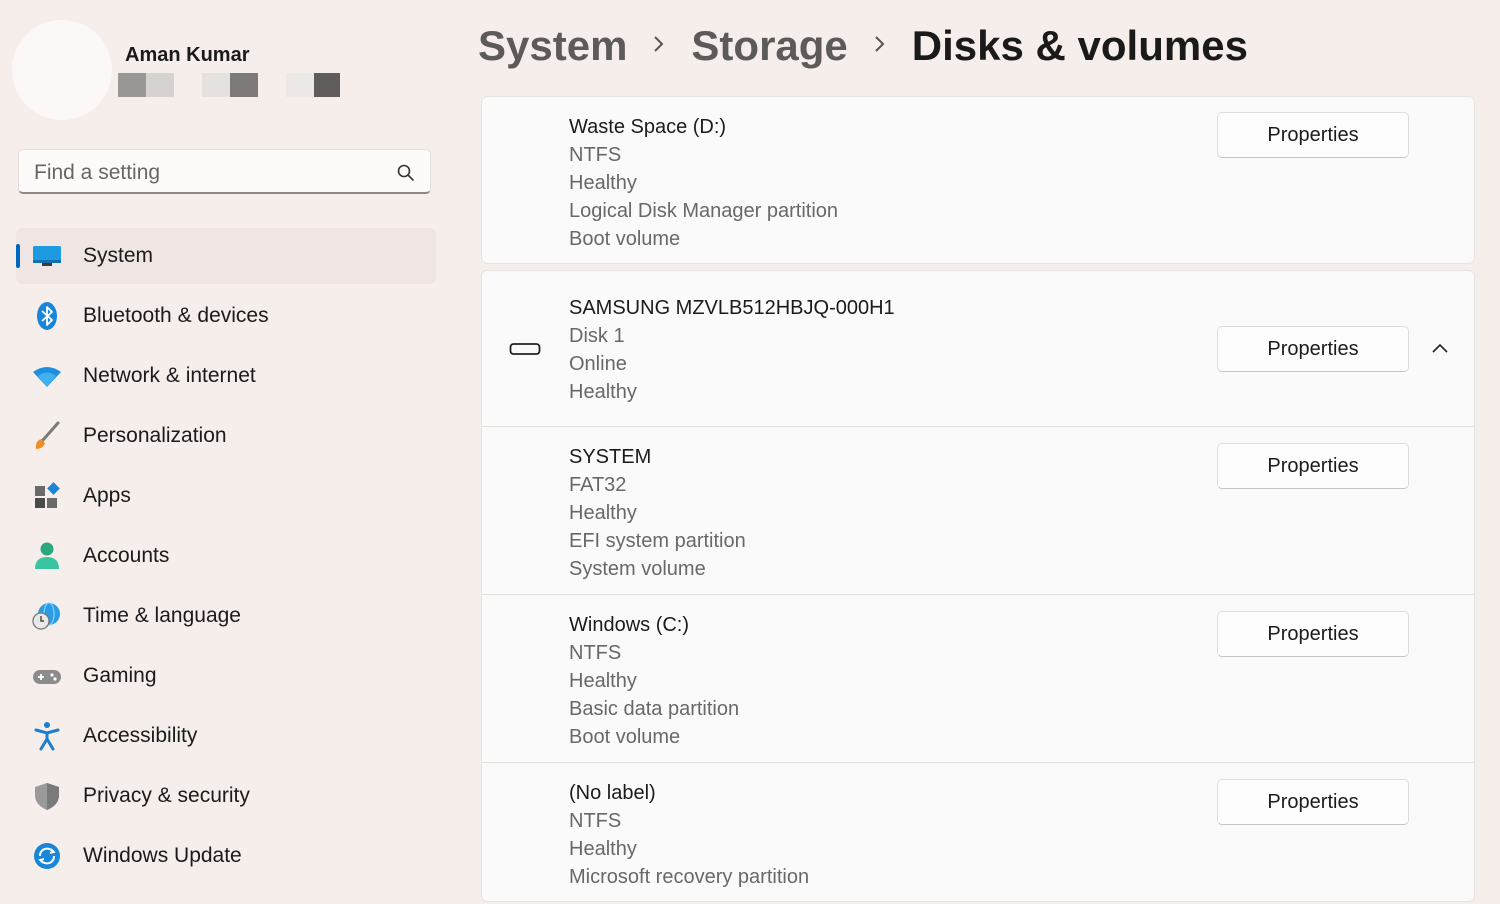 The image size is (1500, 904). Describe the element at coordinates (18, 256) in the screenshot. I see `selection-indicator` at that location.